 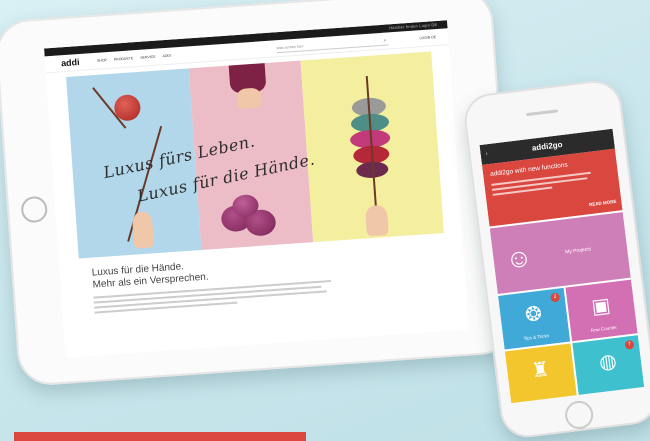 What do you see at coordinates (601, 306) in the screenshot?
I see `counter-icon: ▣` at bounding box center [601, 306].